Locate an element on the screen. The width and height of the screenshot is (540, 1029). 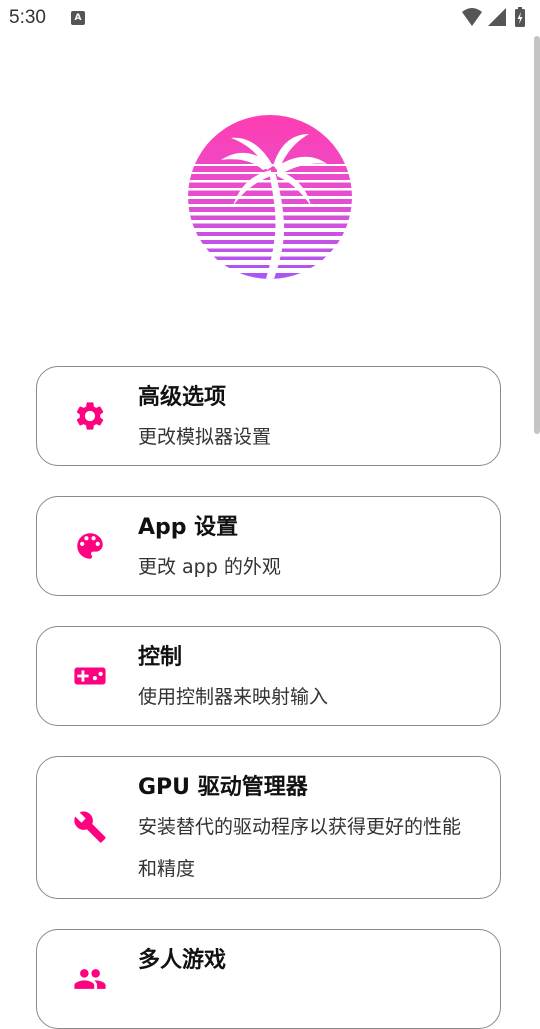
card-description: 安装替代的驱动程序以获得更好的性能和精度 is located at coordinates (300, 848).